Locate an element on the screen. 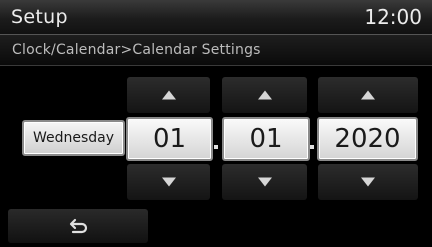 The height and width of the screenshot is (247, 432). second-date-field: 01 is located at coordinates (266, 139).